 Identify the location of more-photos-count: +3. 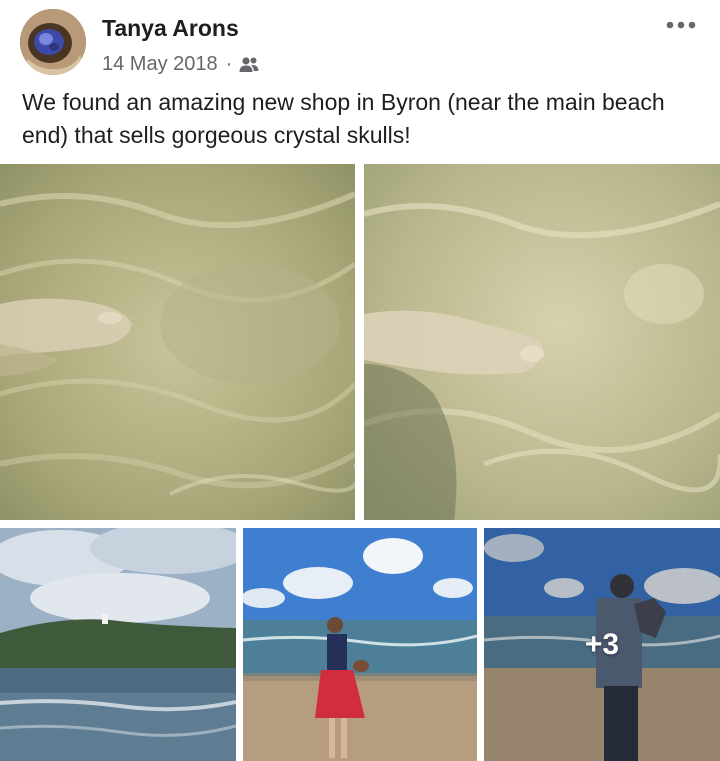
(602, 644).